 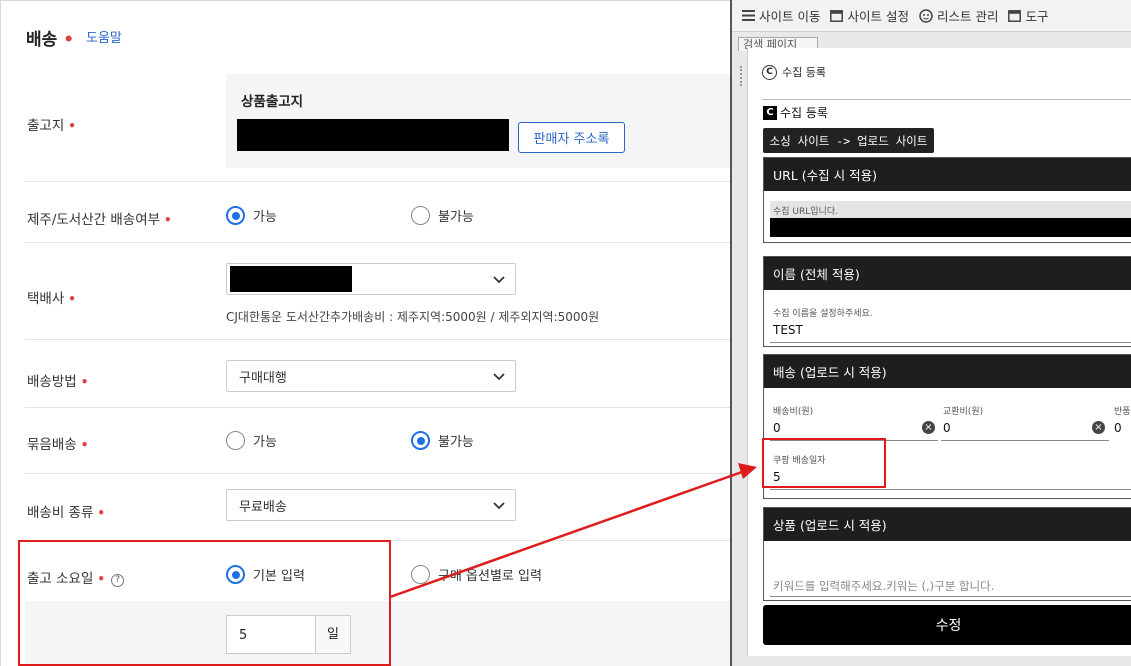 I want to click on url-redacted, so click(x=950, y=227).